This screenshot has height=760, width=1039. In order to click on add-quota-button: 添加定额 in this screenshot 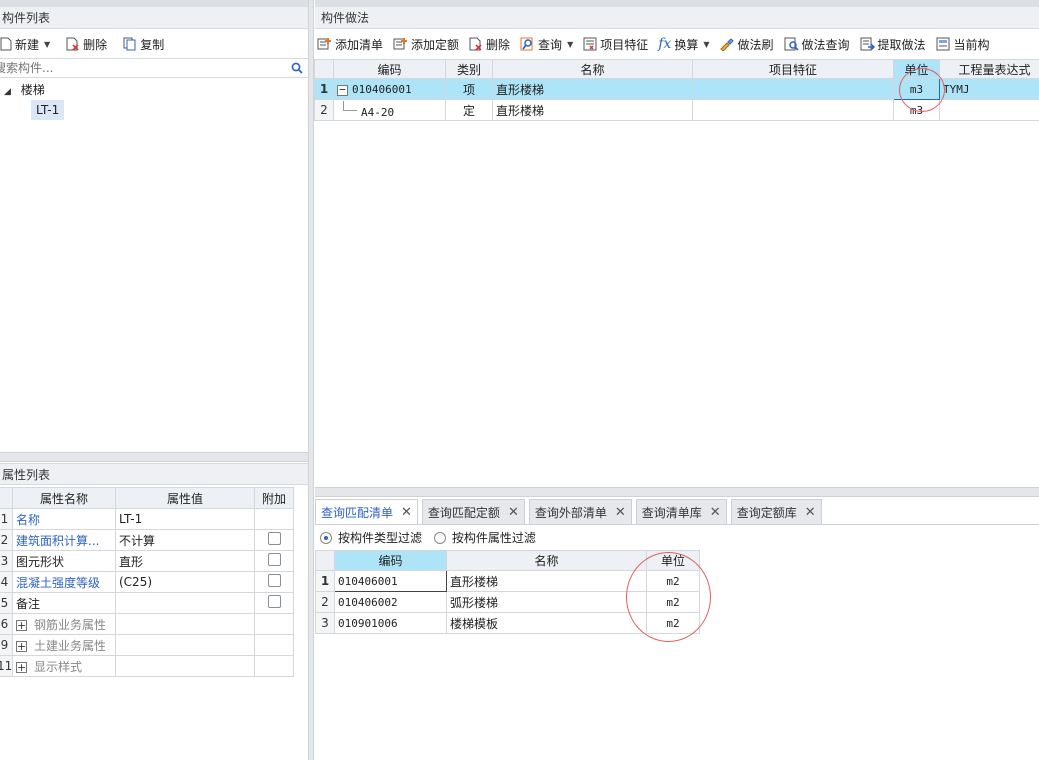, I will do `click(426, 44)`.